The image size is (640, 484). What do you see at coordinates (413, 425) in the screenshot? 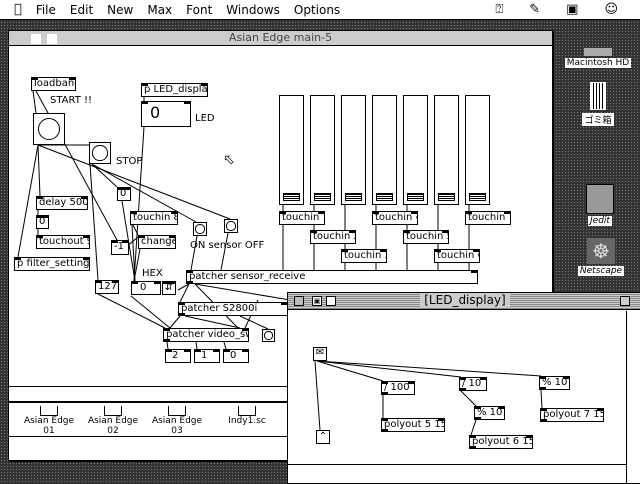
I see `polyout-5-15: polyout 5 15` at bounding box center [413, 425].